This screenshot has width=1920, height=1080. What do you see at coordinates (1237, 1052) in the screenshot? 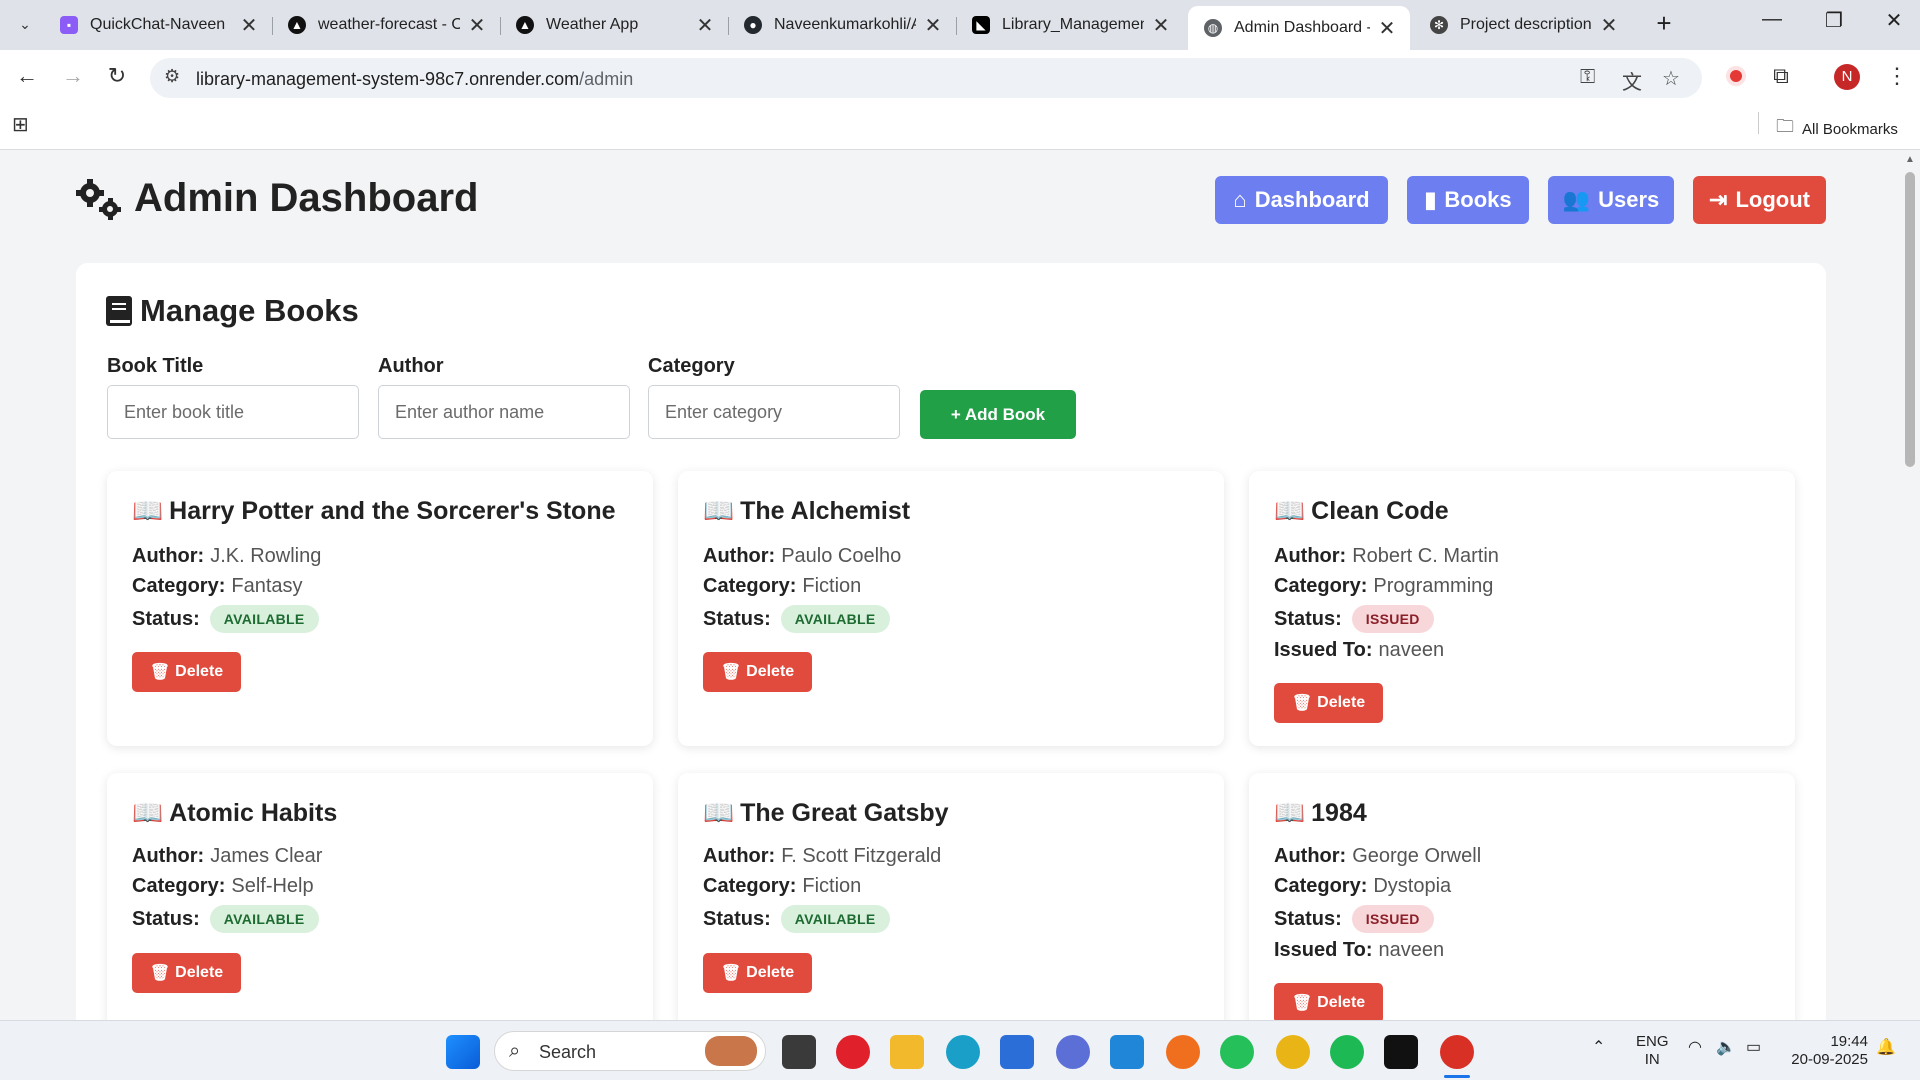
I see `whatsapp-icon` at bounding box center [1237, 1052].